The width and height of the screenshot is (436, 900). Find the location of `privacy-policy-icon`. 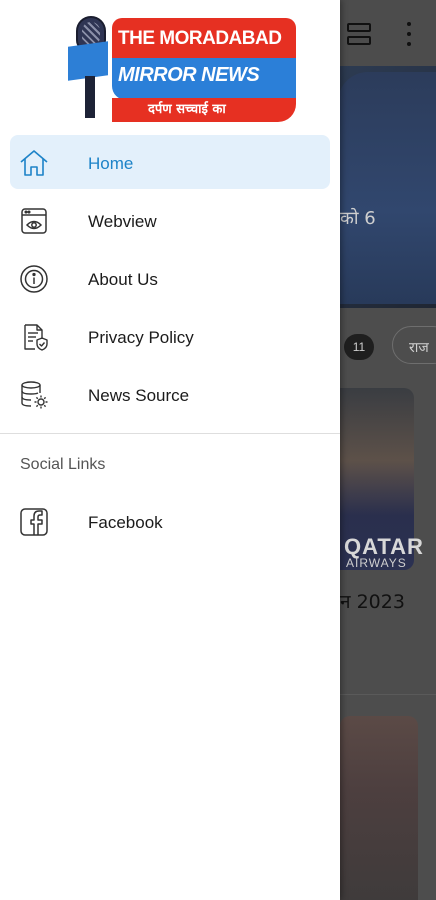

privacy-policy-icon is located at coordinates (36, 337).